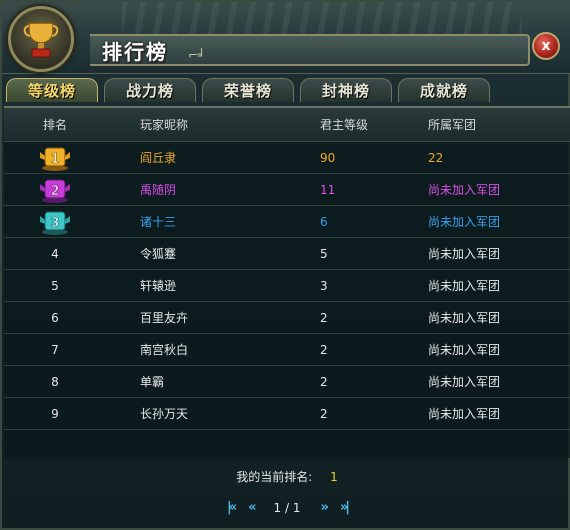 The image size is (570, 530). Describe the element at coordinates (324, 221) in the screenshot. I see `lord-level: 6` at that location.